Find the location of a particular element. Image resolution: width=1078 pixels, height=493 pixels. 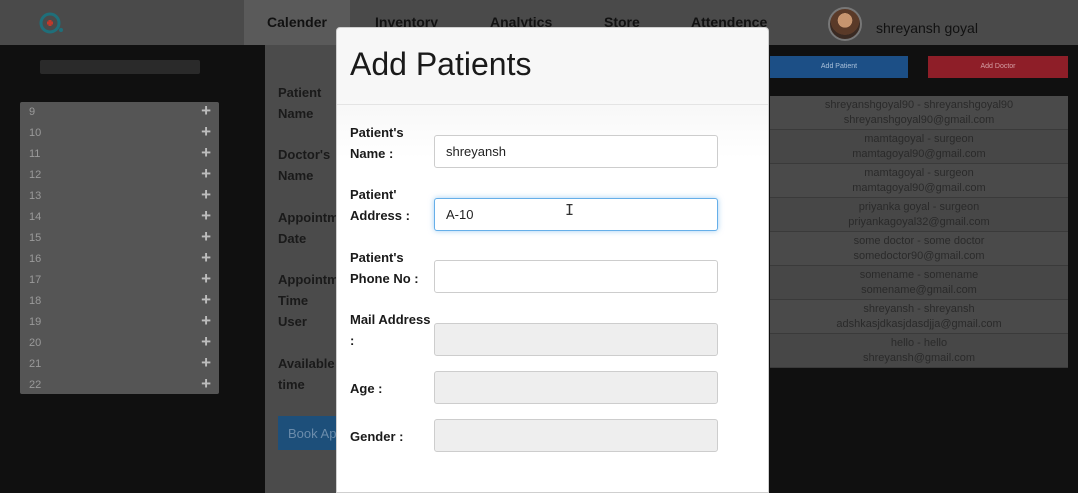

doctor-name-role: somename - somename is located at coordinates (919, 275).